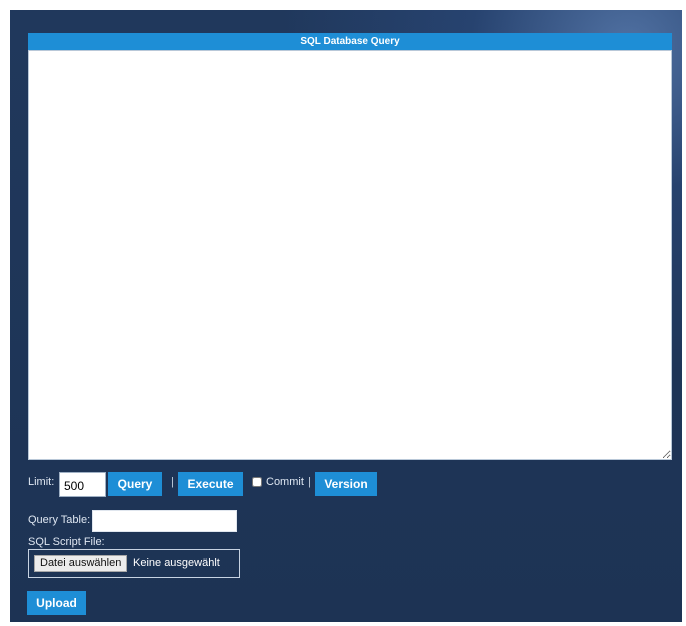 Image resolution: width=686 pixels, height=626 pixels. What do you see at coordinates (82, 484) in the screenshot?
I see `limit-input` at bounding box center [82, 484].